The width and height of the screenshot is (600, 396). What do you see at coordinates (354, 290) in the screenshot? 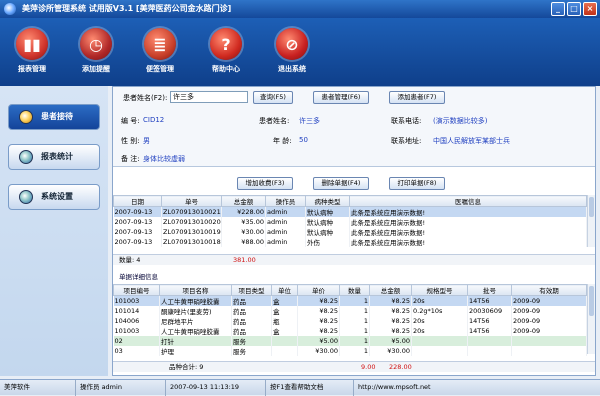
I see `column-header: 数量` at bounding box center [354, 290].